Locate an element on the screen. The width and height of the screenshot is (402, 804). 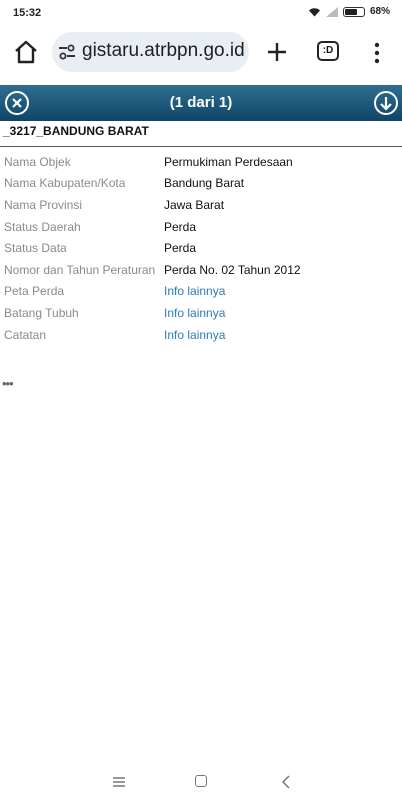
attribute-value: Jawa Barat is located at coordinates (194, 204).